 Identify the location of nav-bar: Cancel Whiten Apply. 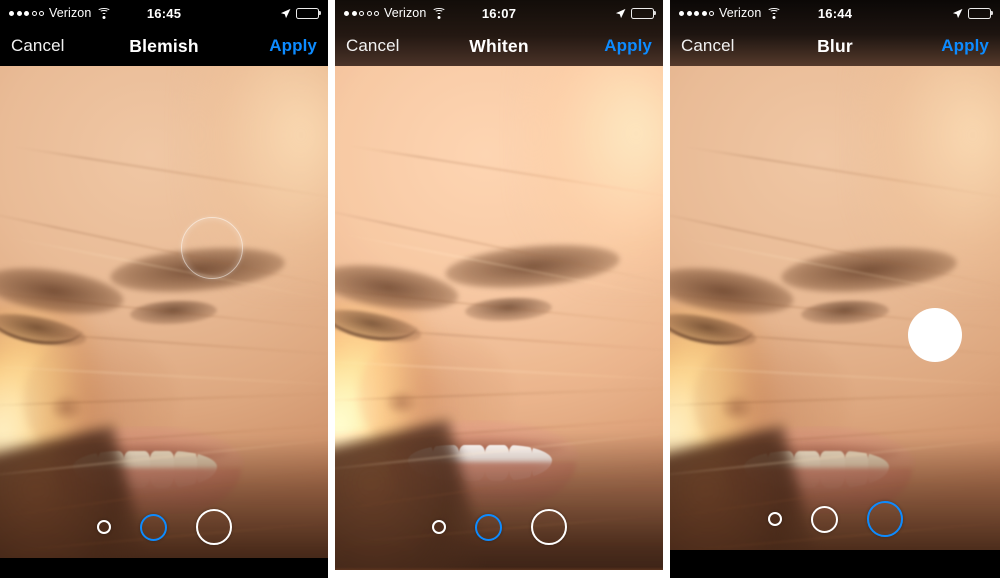
(499, 46).